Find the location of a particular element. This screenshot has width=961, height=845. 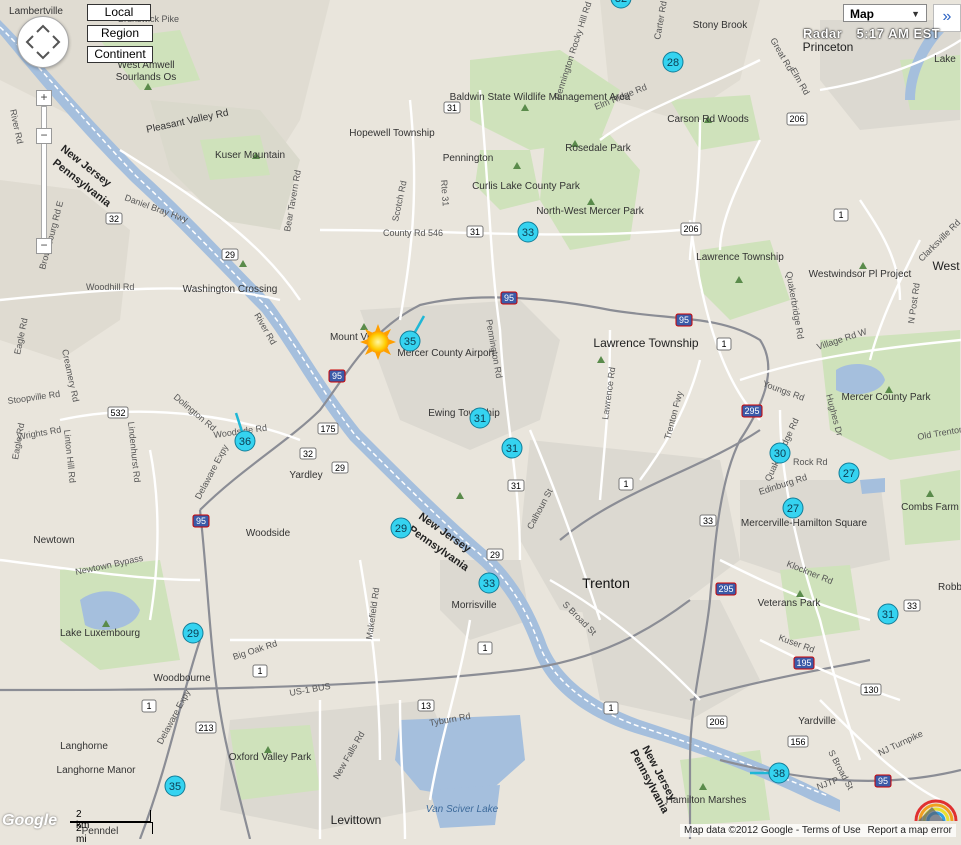

place-label: Levittown is located at coordinates (356, 820).